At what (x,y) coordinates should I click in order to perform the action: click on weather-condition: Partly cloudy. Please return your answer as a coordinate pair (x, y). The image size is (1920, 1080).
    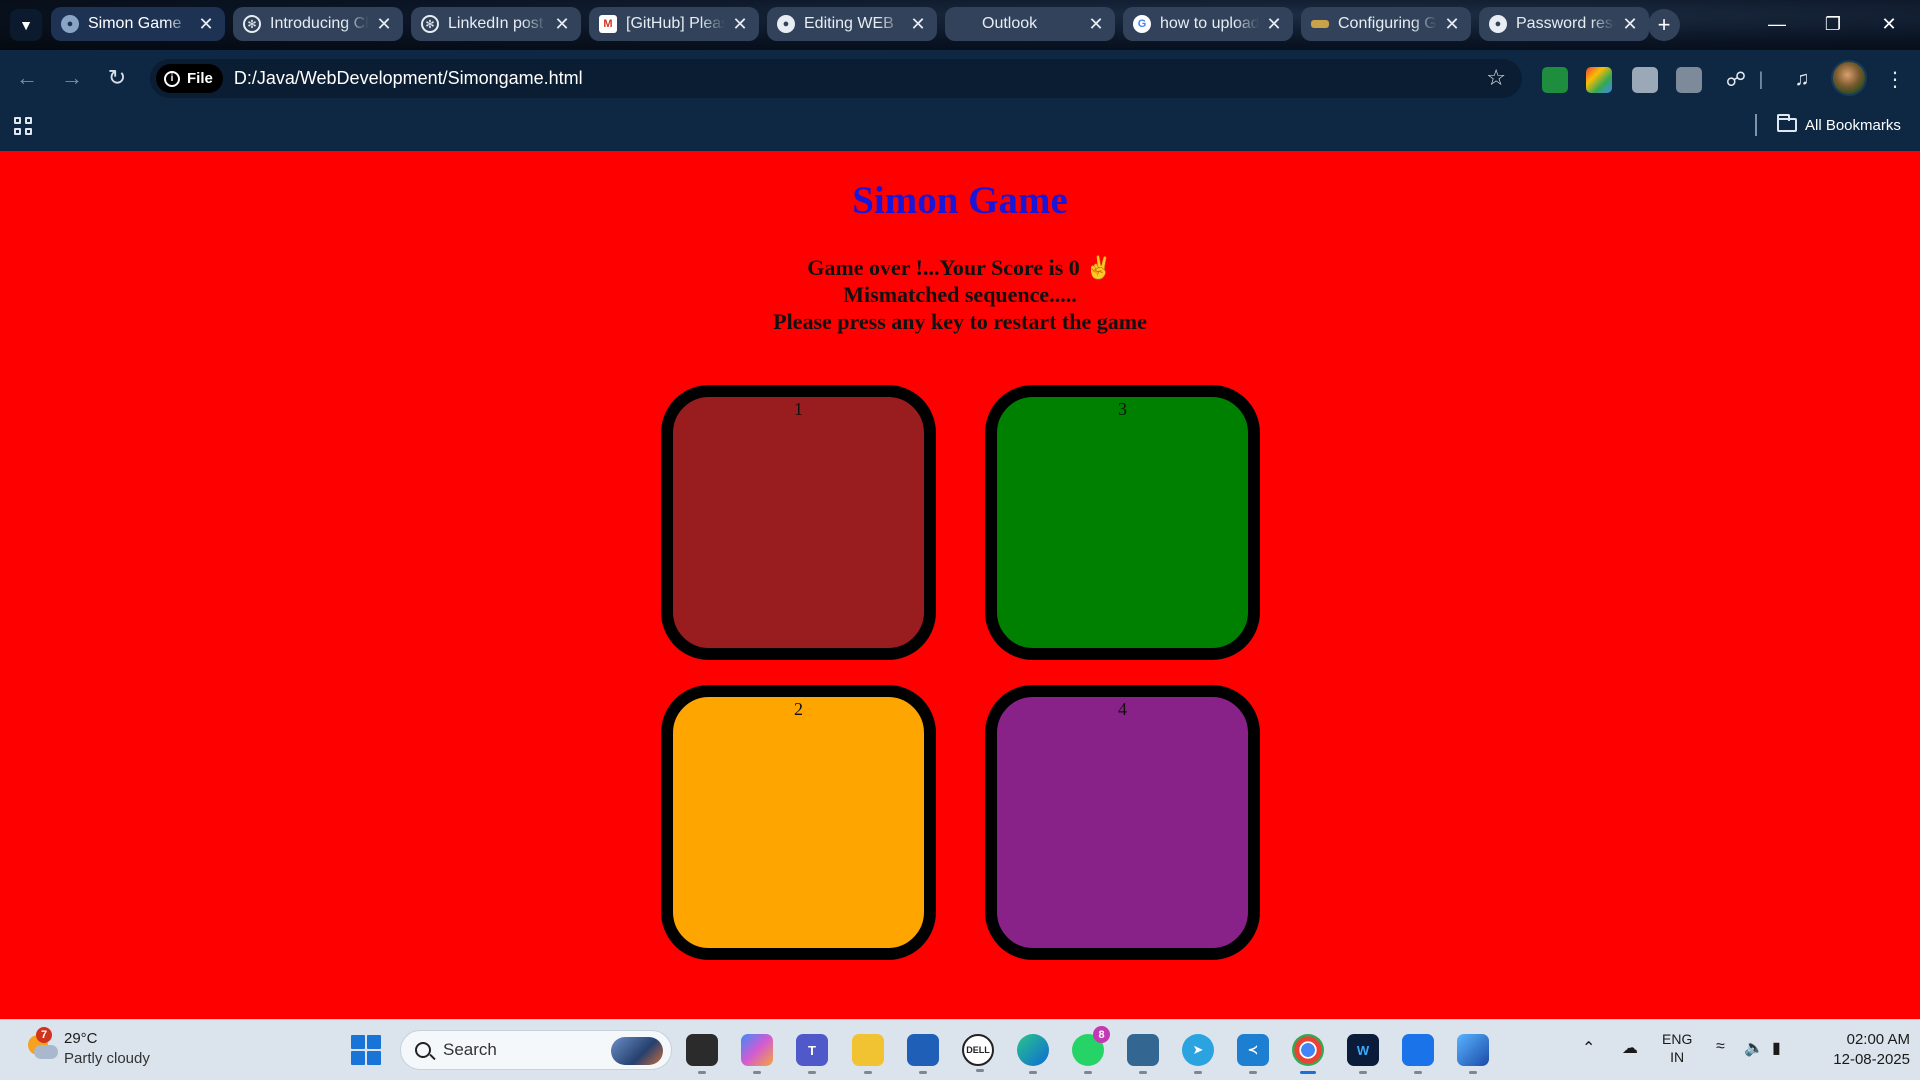
    Looking at the image, I should click on (107, 1058).